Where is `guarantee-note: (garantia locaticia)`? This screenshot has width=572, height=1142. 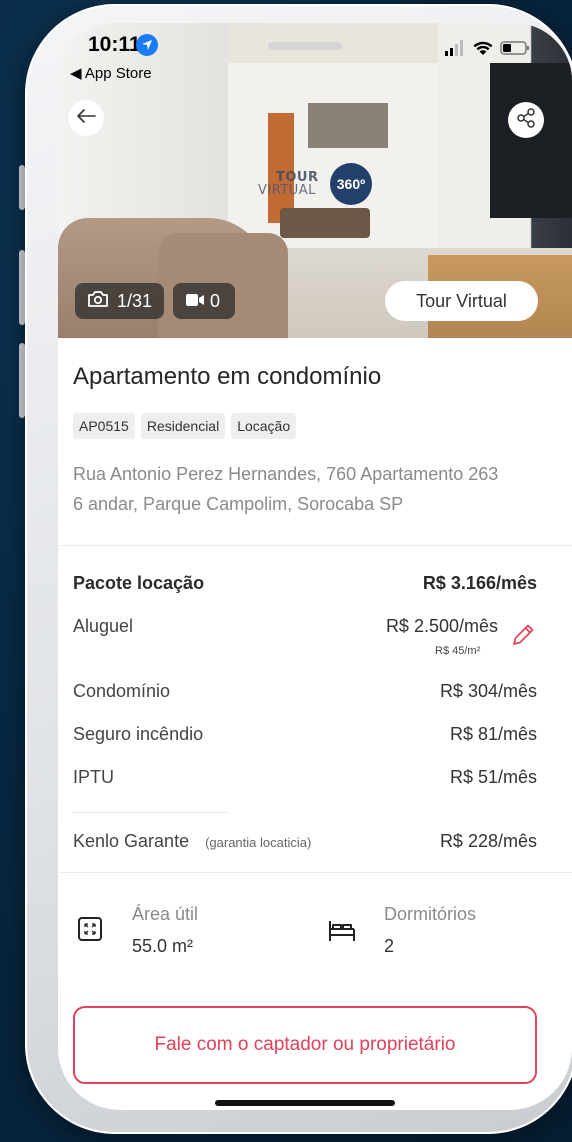
guarantee-note: (garantia locaticia) is located at coordinates (258, 842).